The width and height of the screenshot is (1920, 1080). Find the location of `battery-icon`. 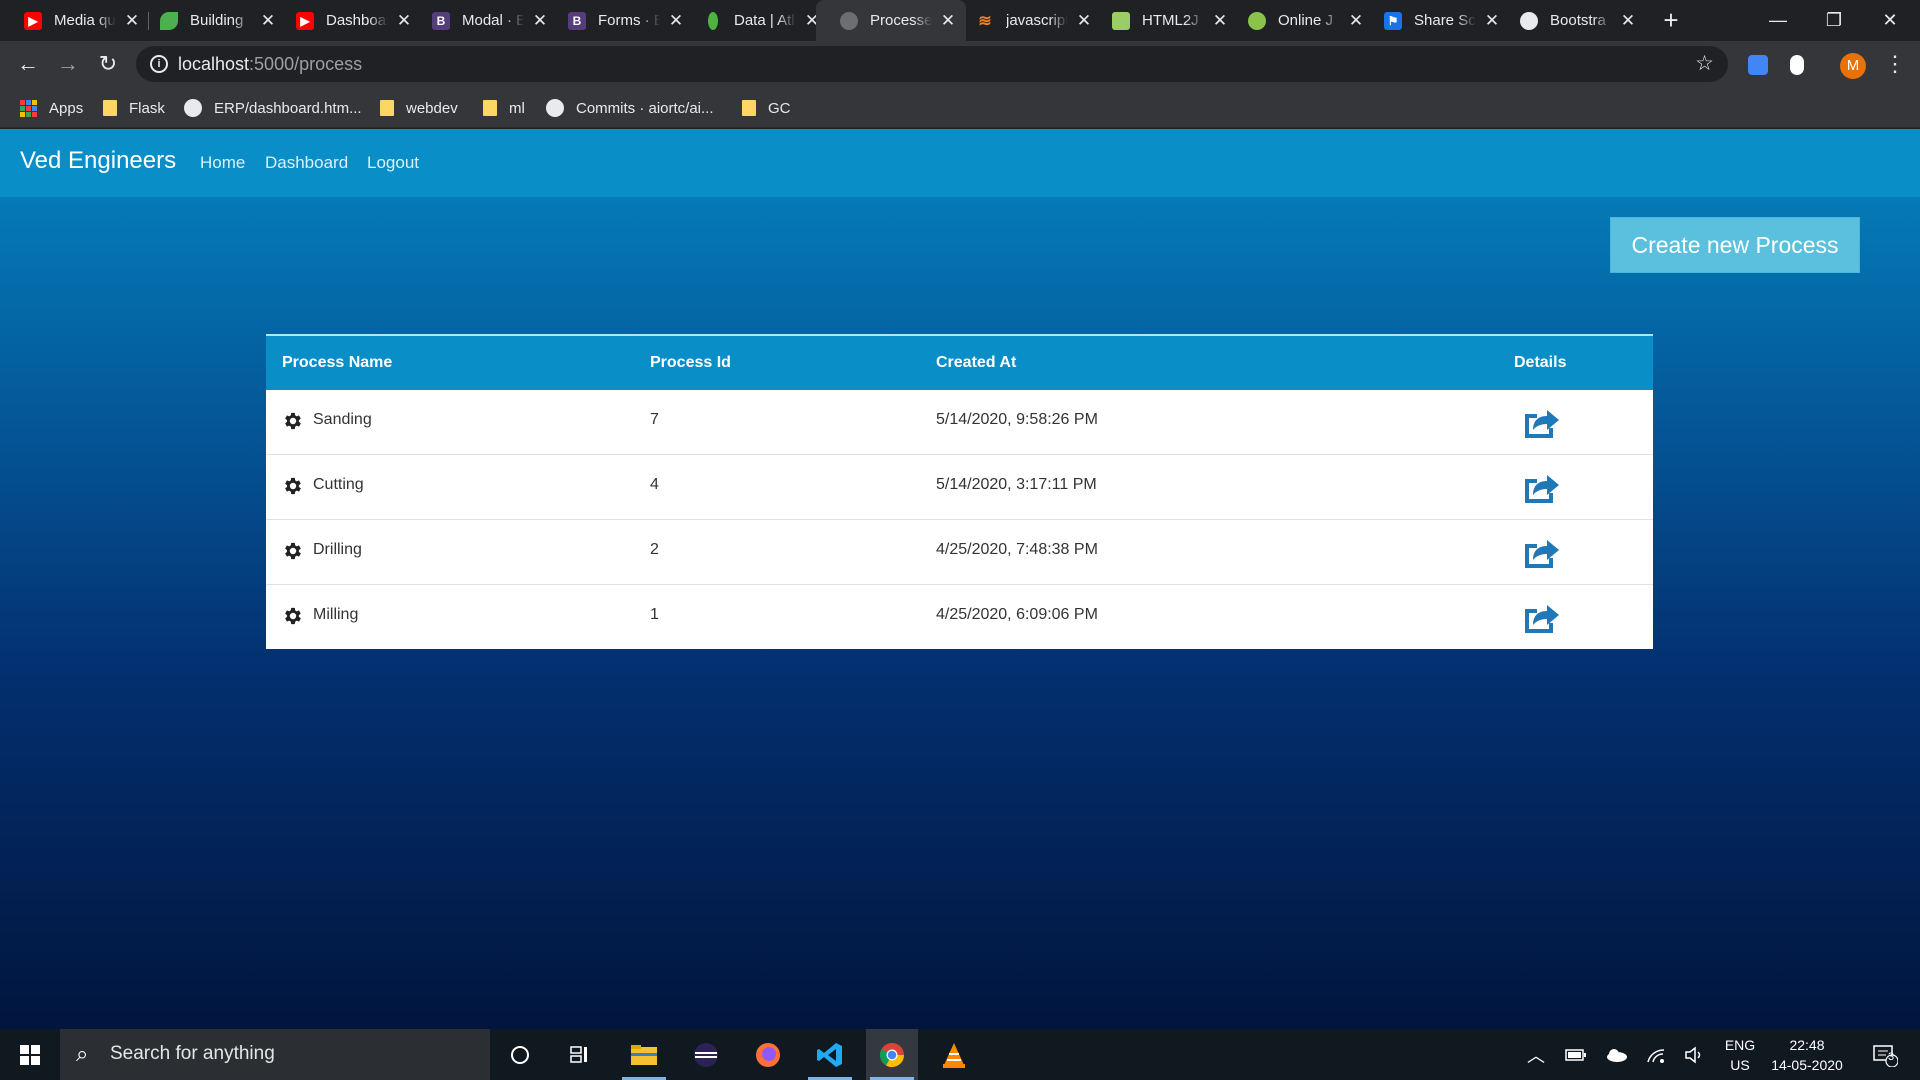

battery-icon is located at coordinates (1576, 1054).